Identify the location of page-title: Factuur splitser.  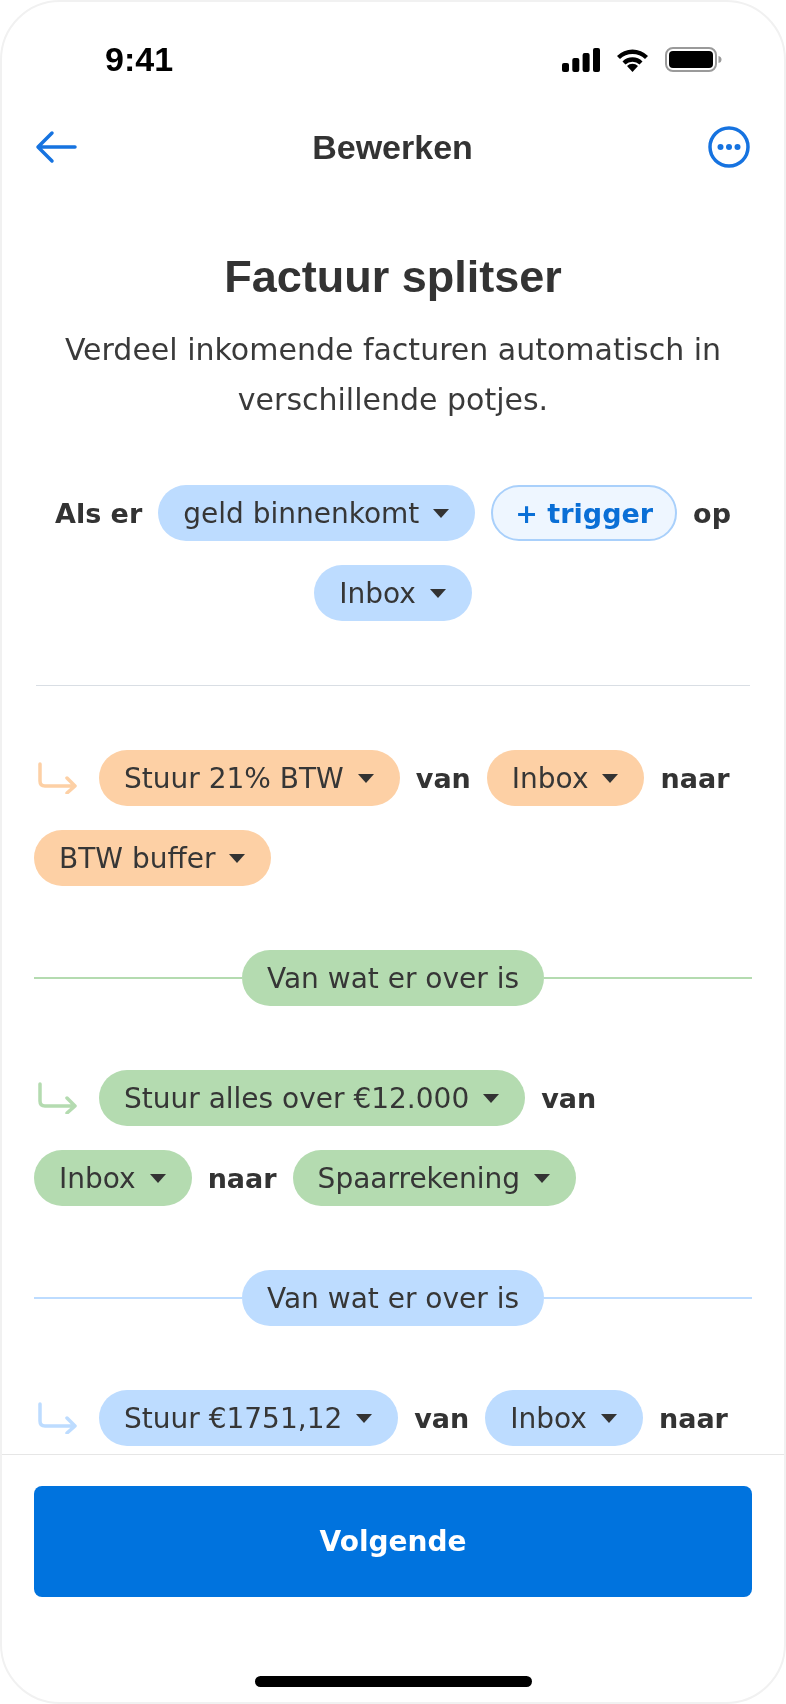
(393, 277).